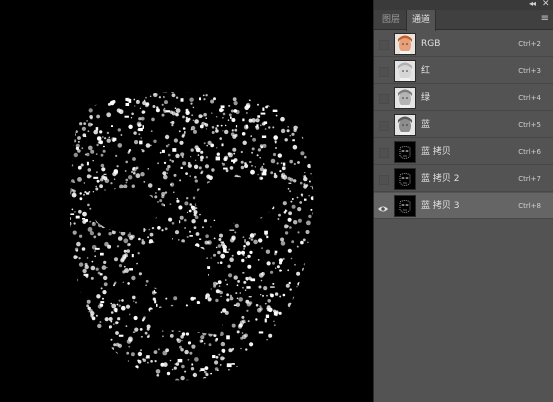 The height and width of the screenshot is (402, 553). What do you see at coordinates (463, 71) in the screenshot?
I see `channel-row: 红 Ctrl+3` at bounding box center [463, 71].